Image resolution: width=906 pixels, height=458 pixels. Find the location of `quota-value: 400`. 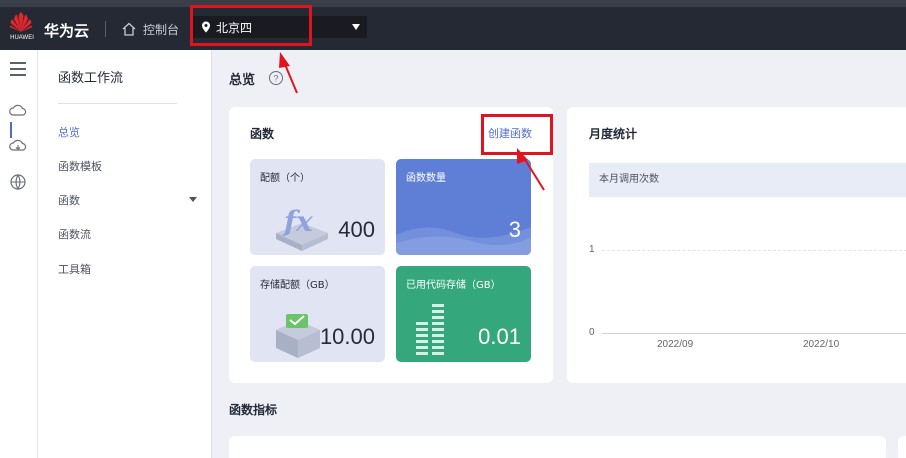

quota-value: 400 is located at coordinates (356, 229).